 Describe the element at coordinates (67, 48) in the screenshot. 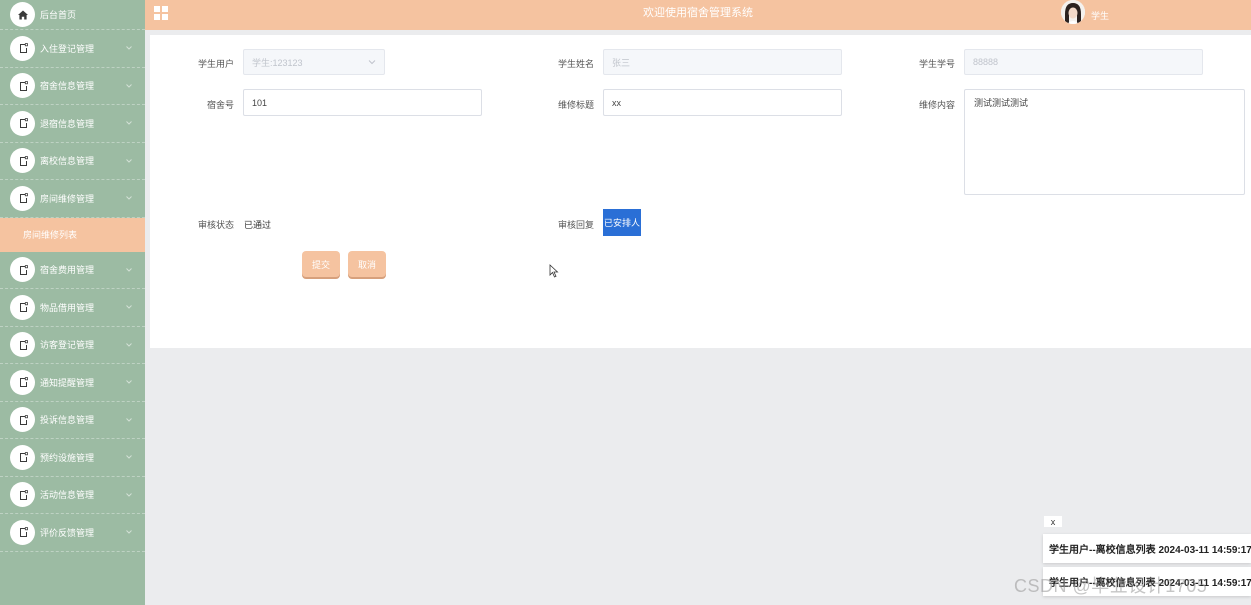

I see `sidebar-item-label: 入住登记管理` at that location.